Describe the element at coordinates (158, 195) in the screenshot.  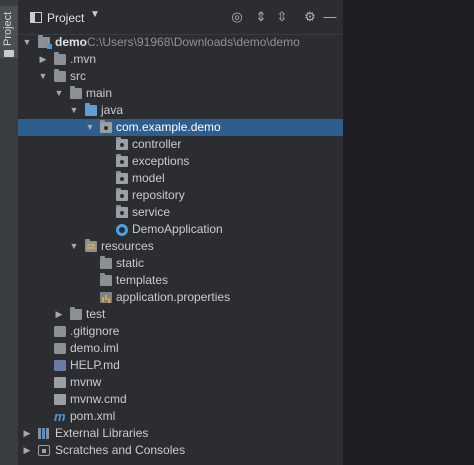
I see `tree-label-repository: repository` at that location.